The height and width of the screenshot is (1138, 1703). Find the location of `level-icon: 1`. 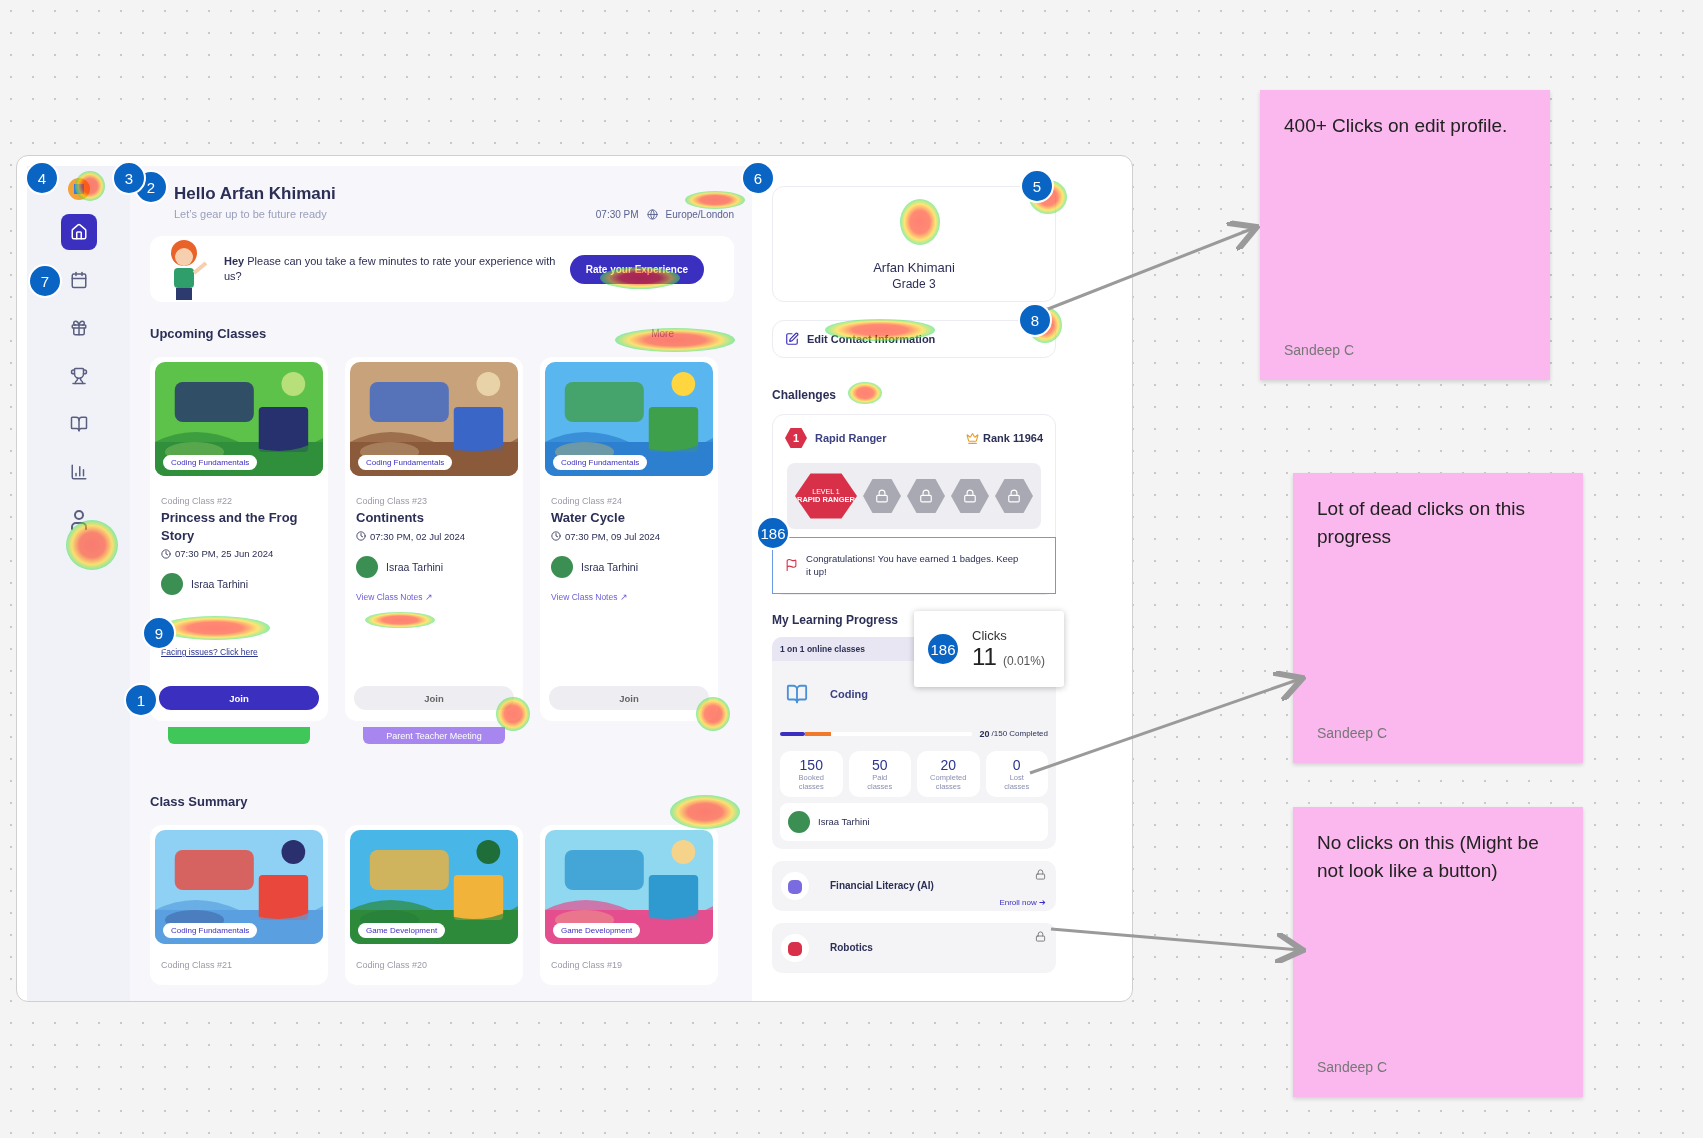

level-icon: 1 is located at coordinates (796, 438).